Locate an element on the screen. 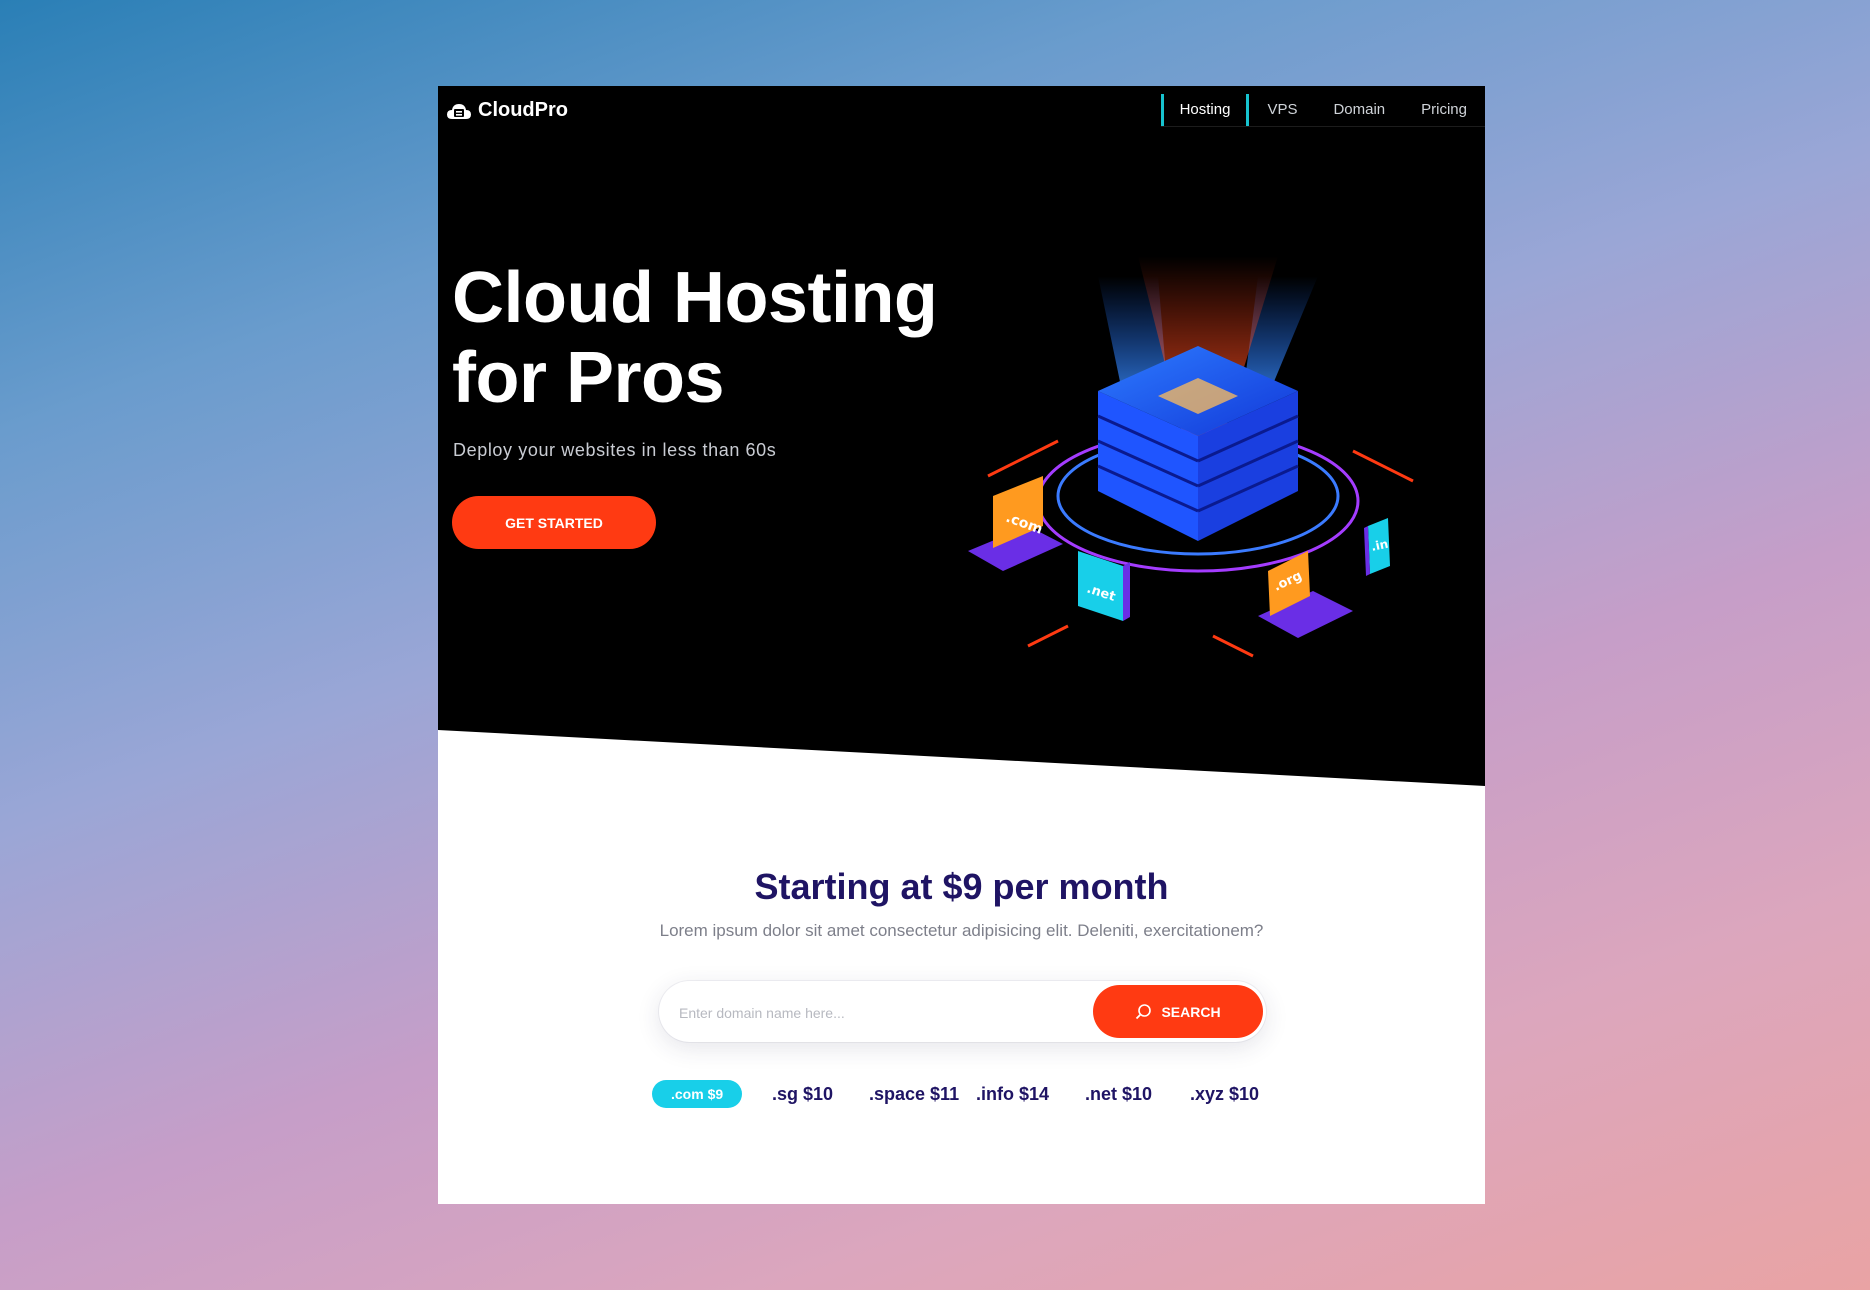 This screenshot has height=1290, width=1870. nav-item-vps: VPS is located at coordinates (1282, 110).